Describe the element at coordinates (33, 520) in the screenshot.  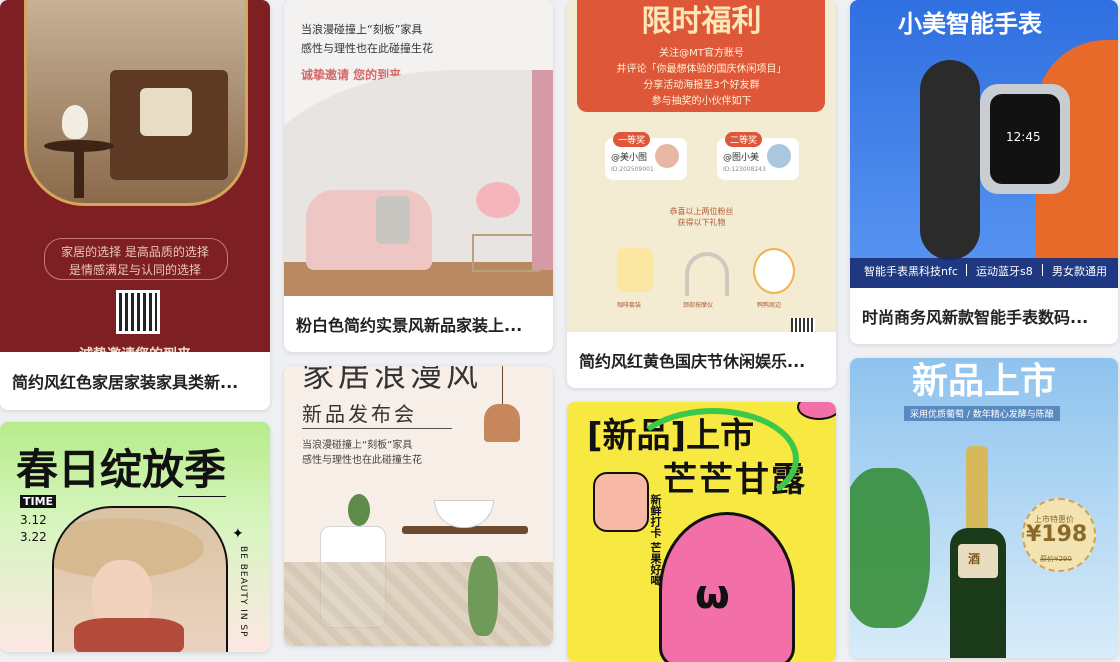
I see `date-start: 3.12` at that location.